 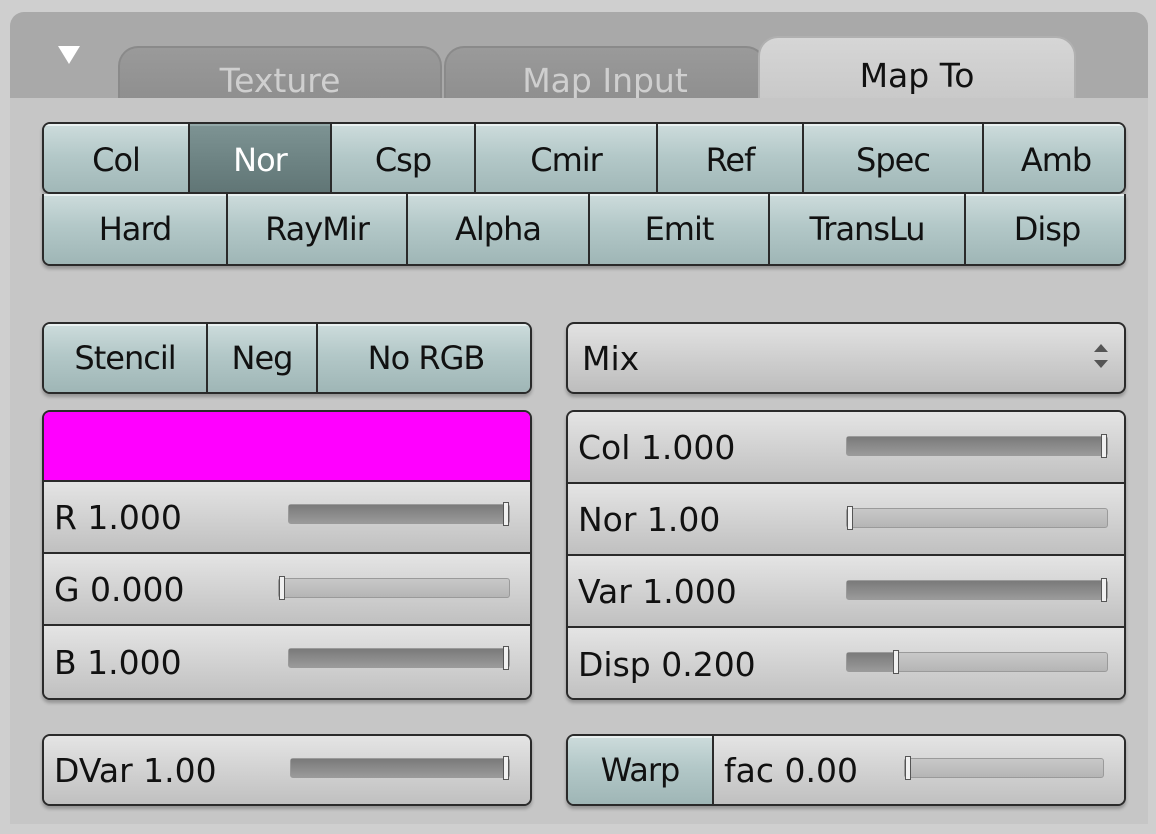 I want to click on blend-mode-label: Mix, so click(x=611, y=358).